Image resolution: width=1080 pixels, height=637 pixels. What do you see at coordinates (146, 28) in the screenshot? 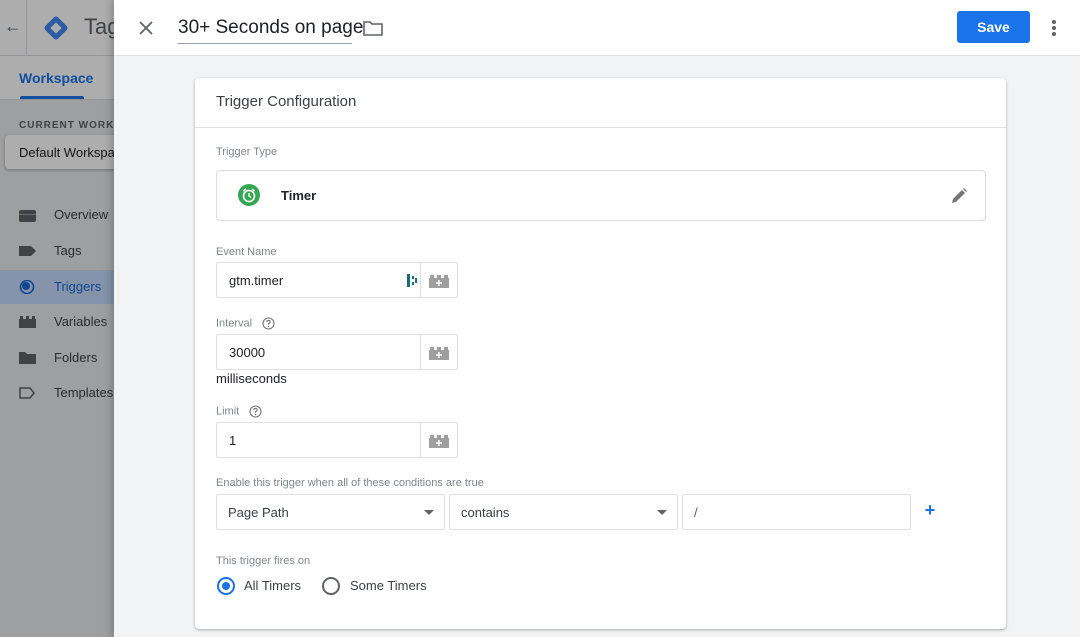
I see `close-icon` at bounding box center [146, 28].